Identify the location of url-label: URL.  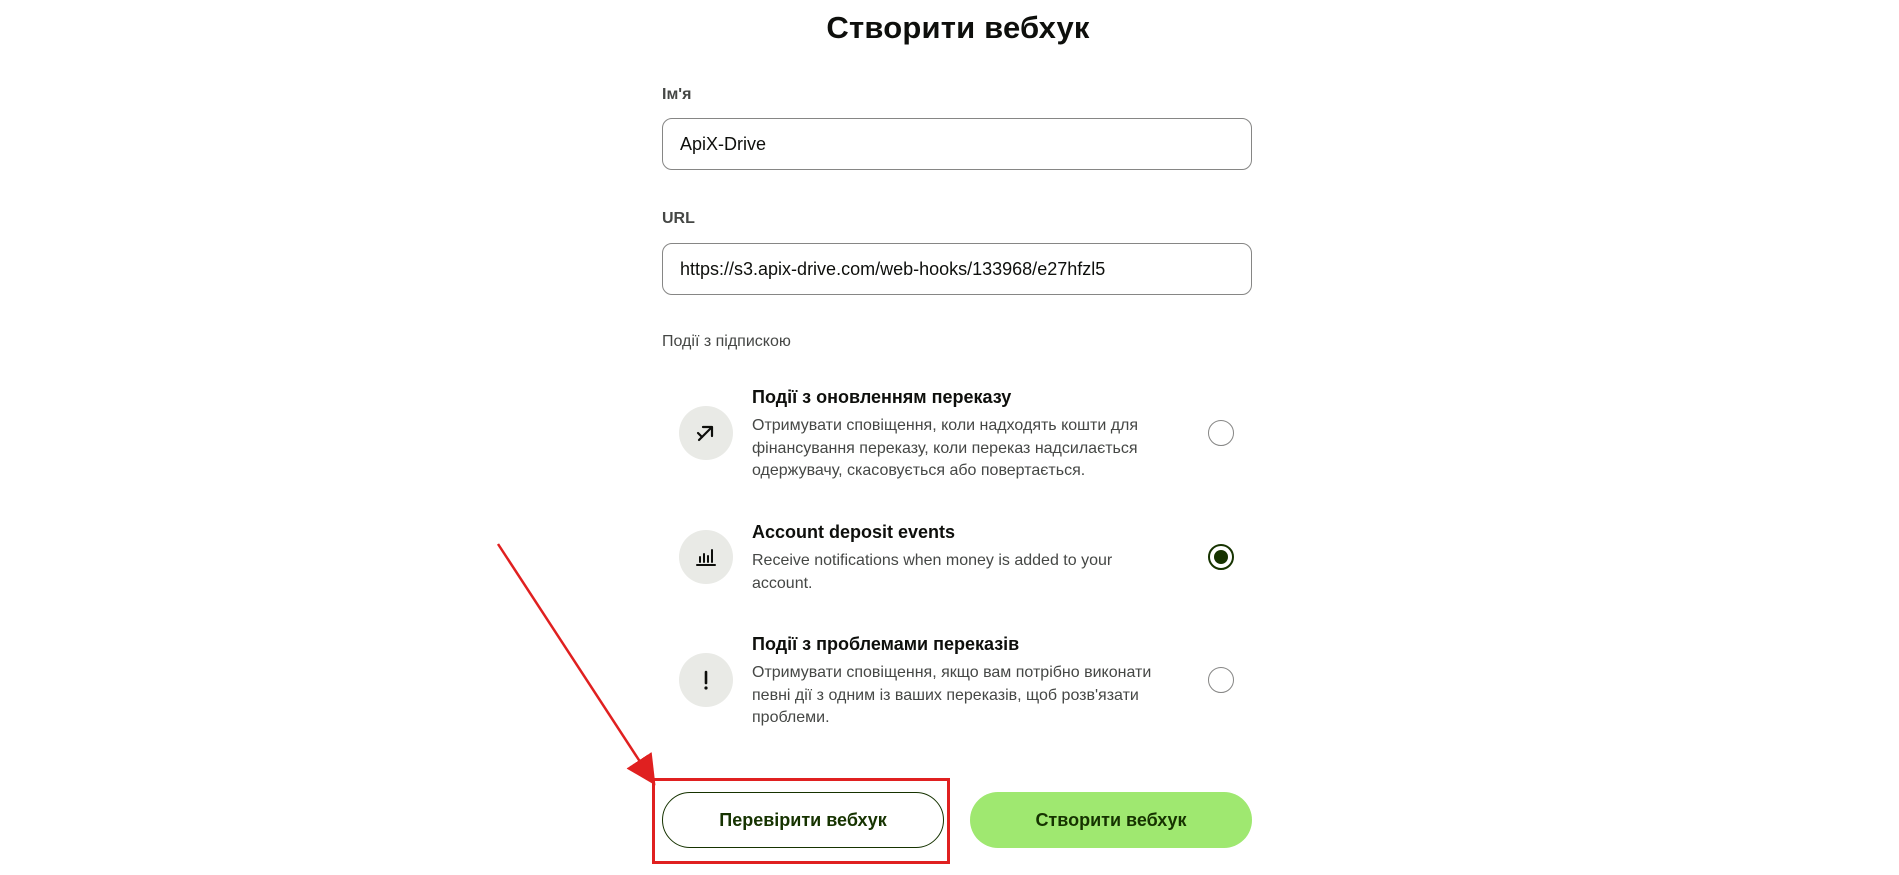
(678, 218).